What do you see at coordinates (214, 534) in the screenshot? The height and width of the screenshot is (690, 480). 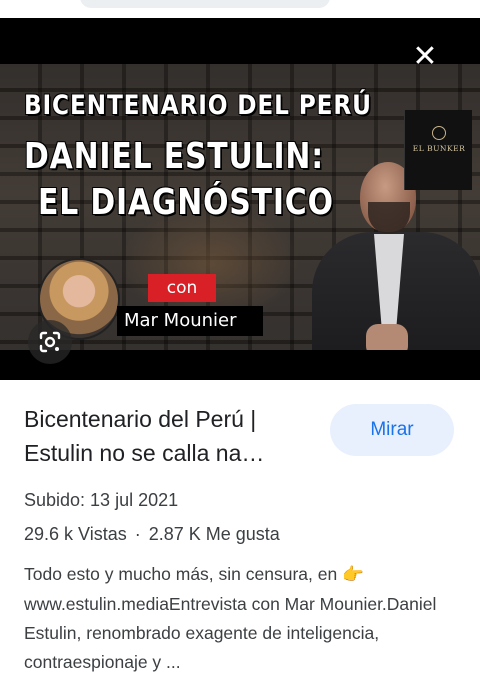 I see `like-count: 2.87 K Me gusta` at bounding box center [214, 534].